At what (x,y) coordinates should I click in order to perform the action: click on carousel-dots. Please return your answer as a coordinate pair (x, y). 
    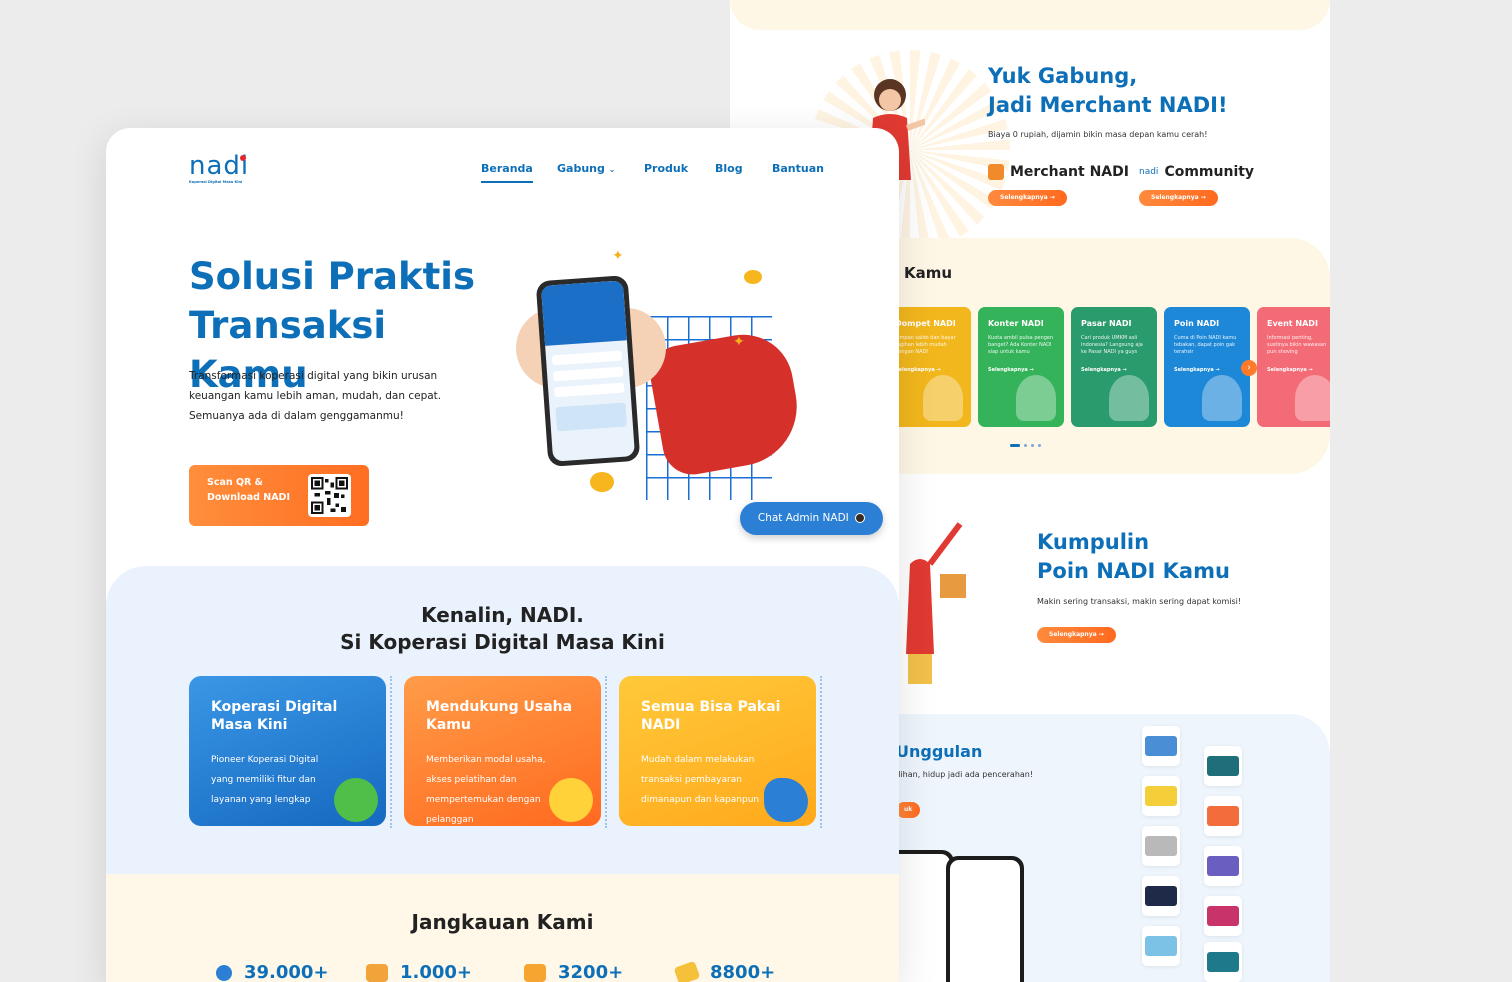
    Looking at the image, I should click on (1025, 445).